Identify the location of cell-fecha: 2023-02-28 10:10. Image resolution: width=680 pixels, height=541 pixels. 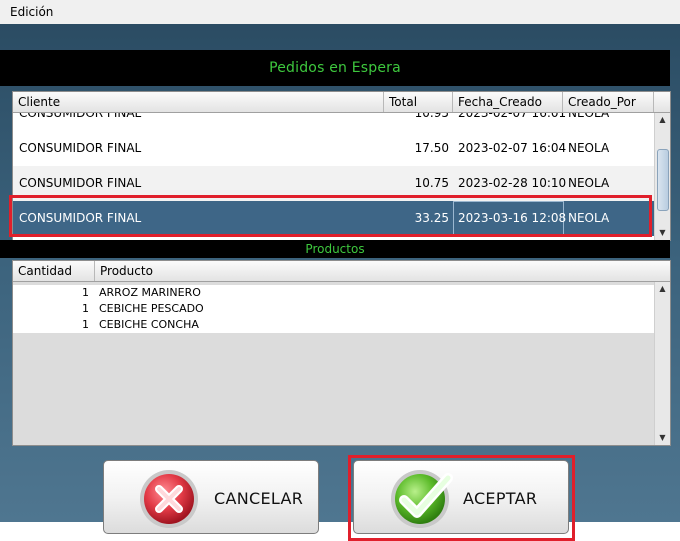
(512, 183).